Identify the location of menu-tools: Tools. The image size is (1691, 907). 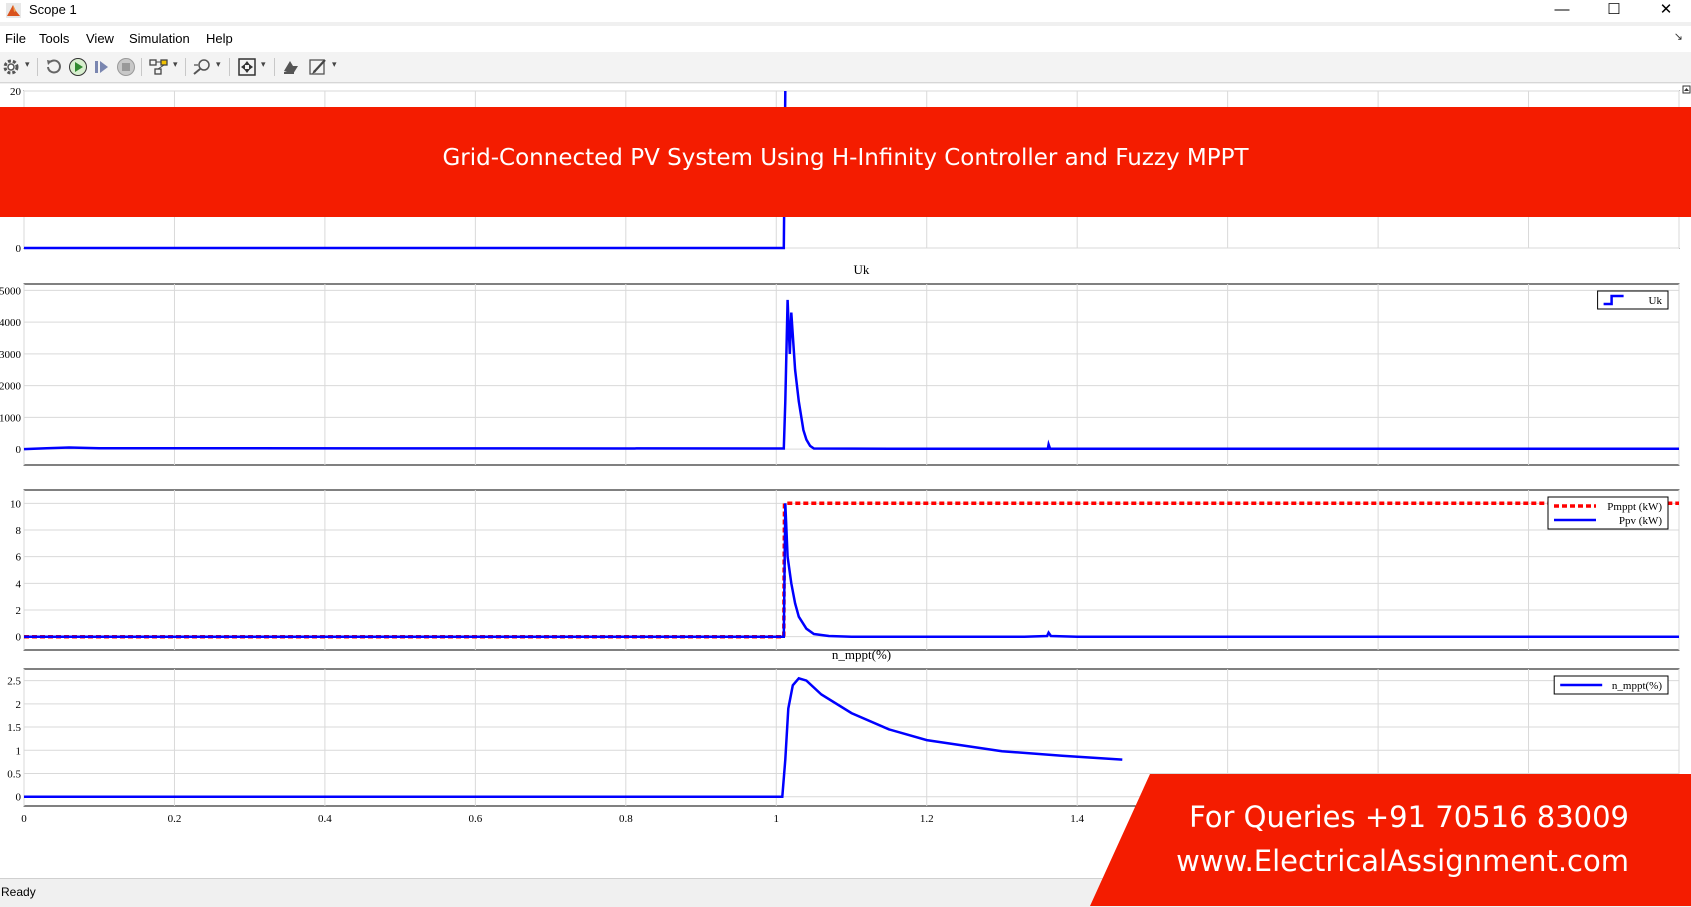
(54, 38).